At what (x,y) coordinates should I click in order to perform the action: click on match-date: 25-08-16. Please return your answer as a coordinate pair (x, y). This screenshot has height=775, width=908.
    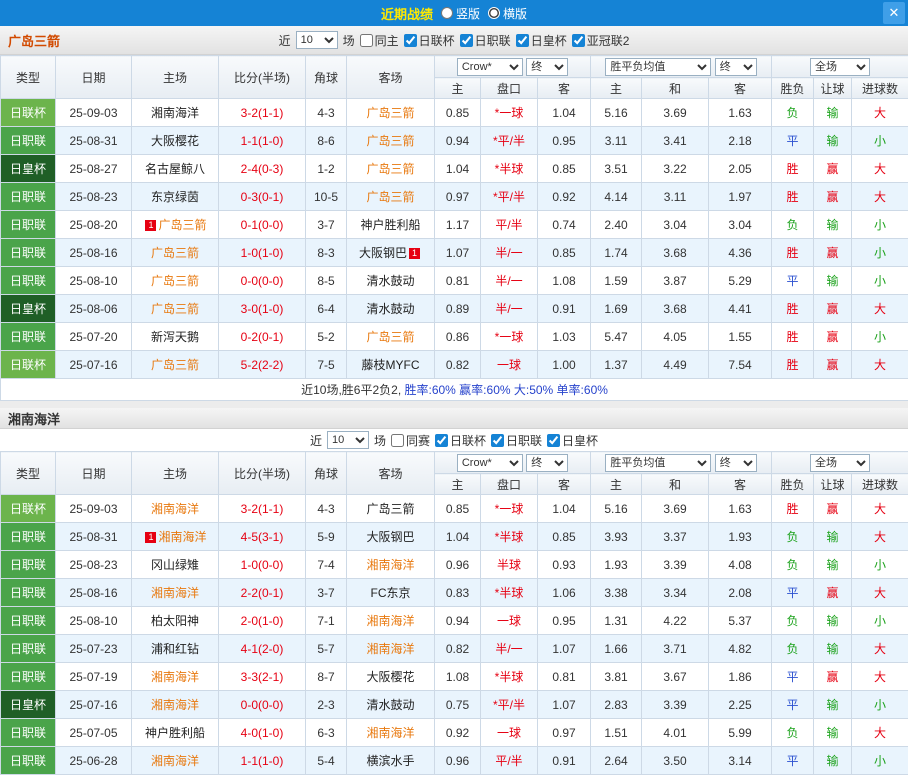
    Looking at the image, I should click on (94, 593).